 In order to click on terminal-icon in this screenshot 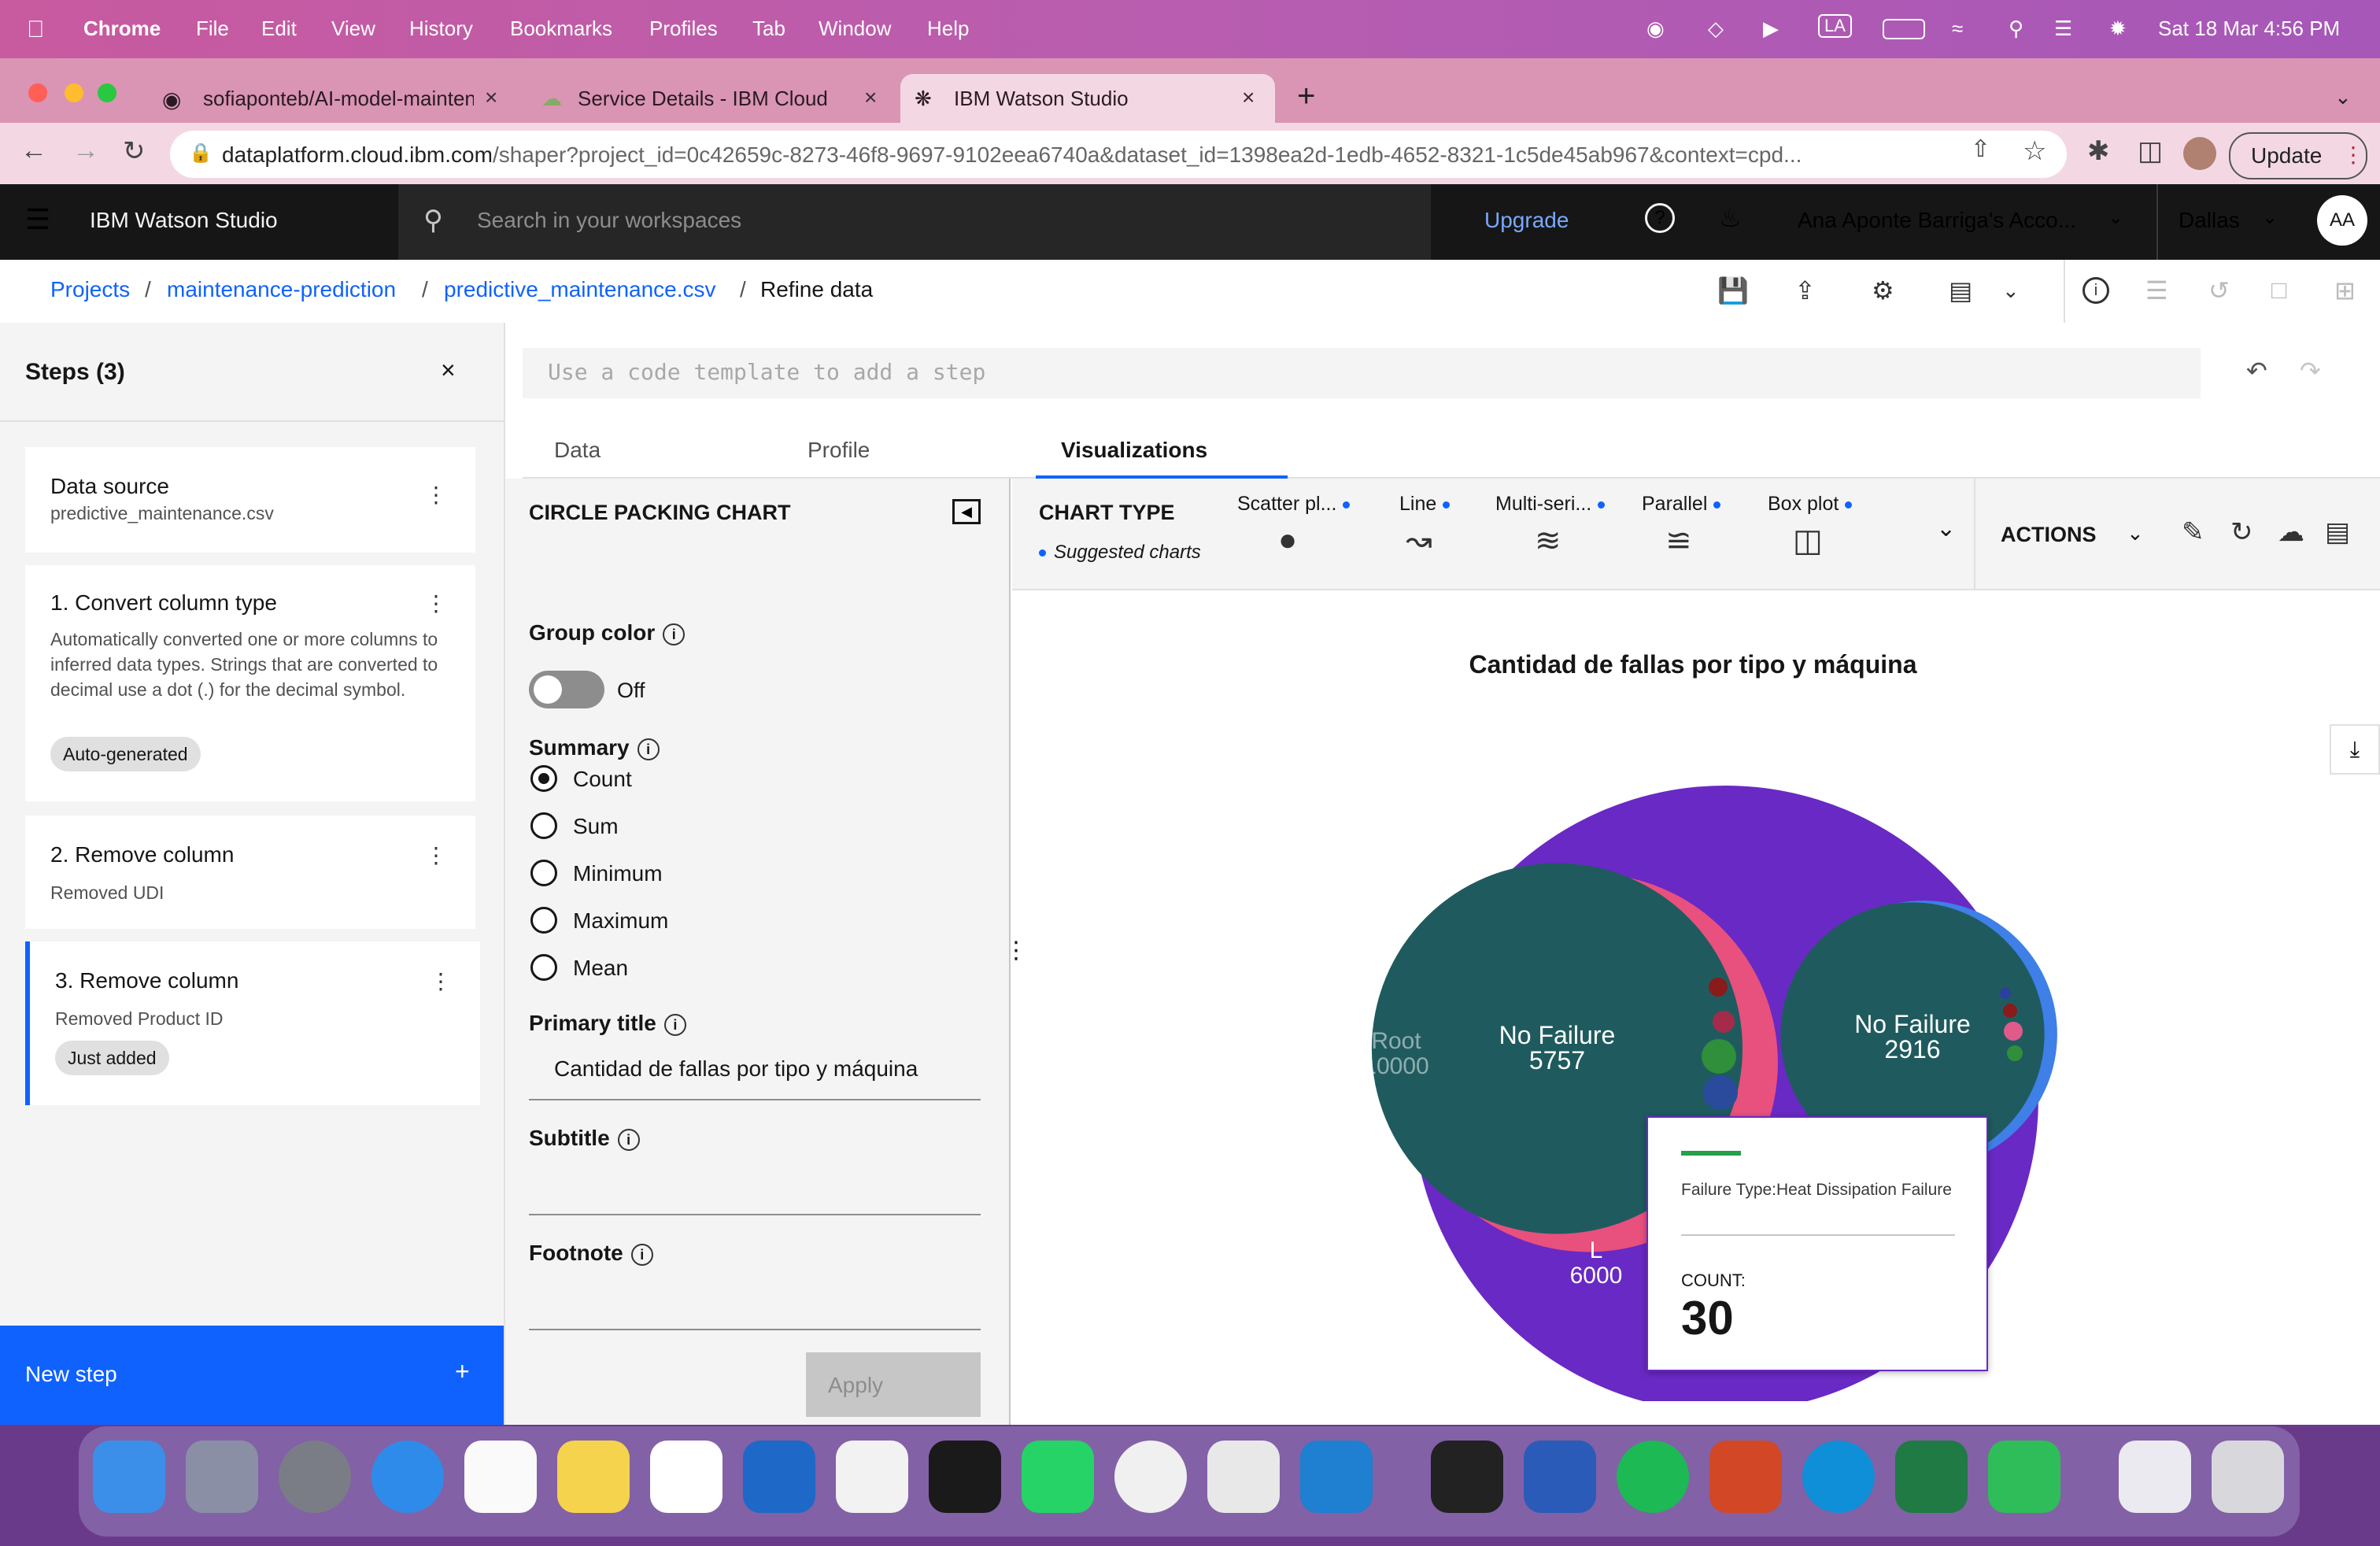, I will do `click(965, 1477)`.